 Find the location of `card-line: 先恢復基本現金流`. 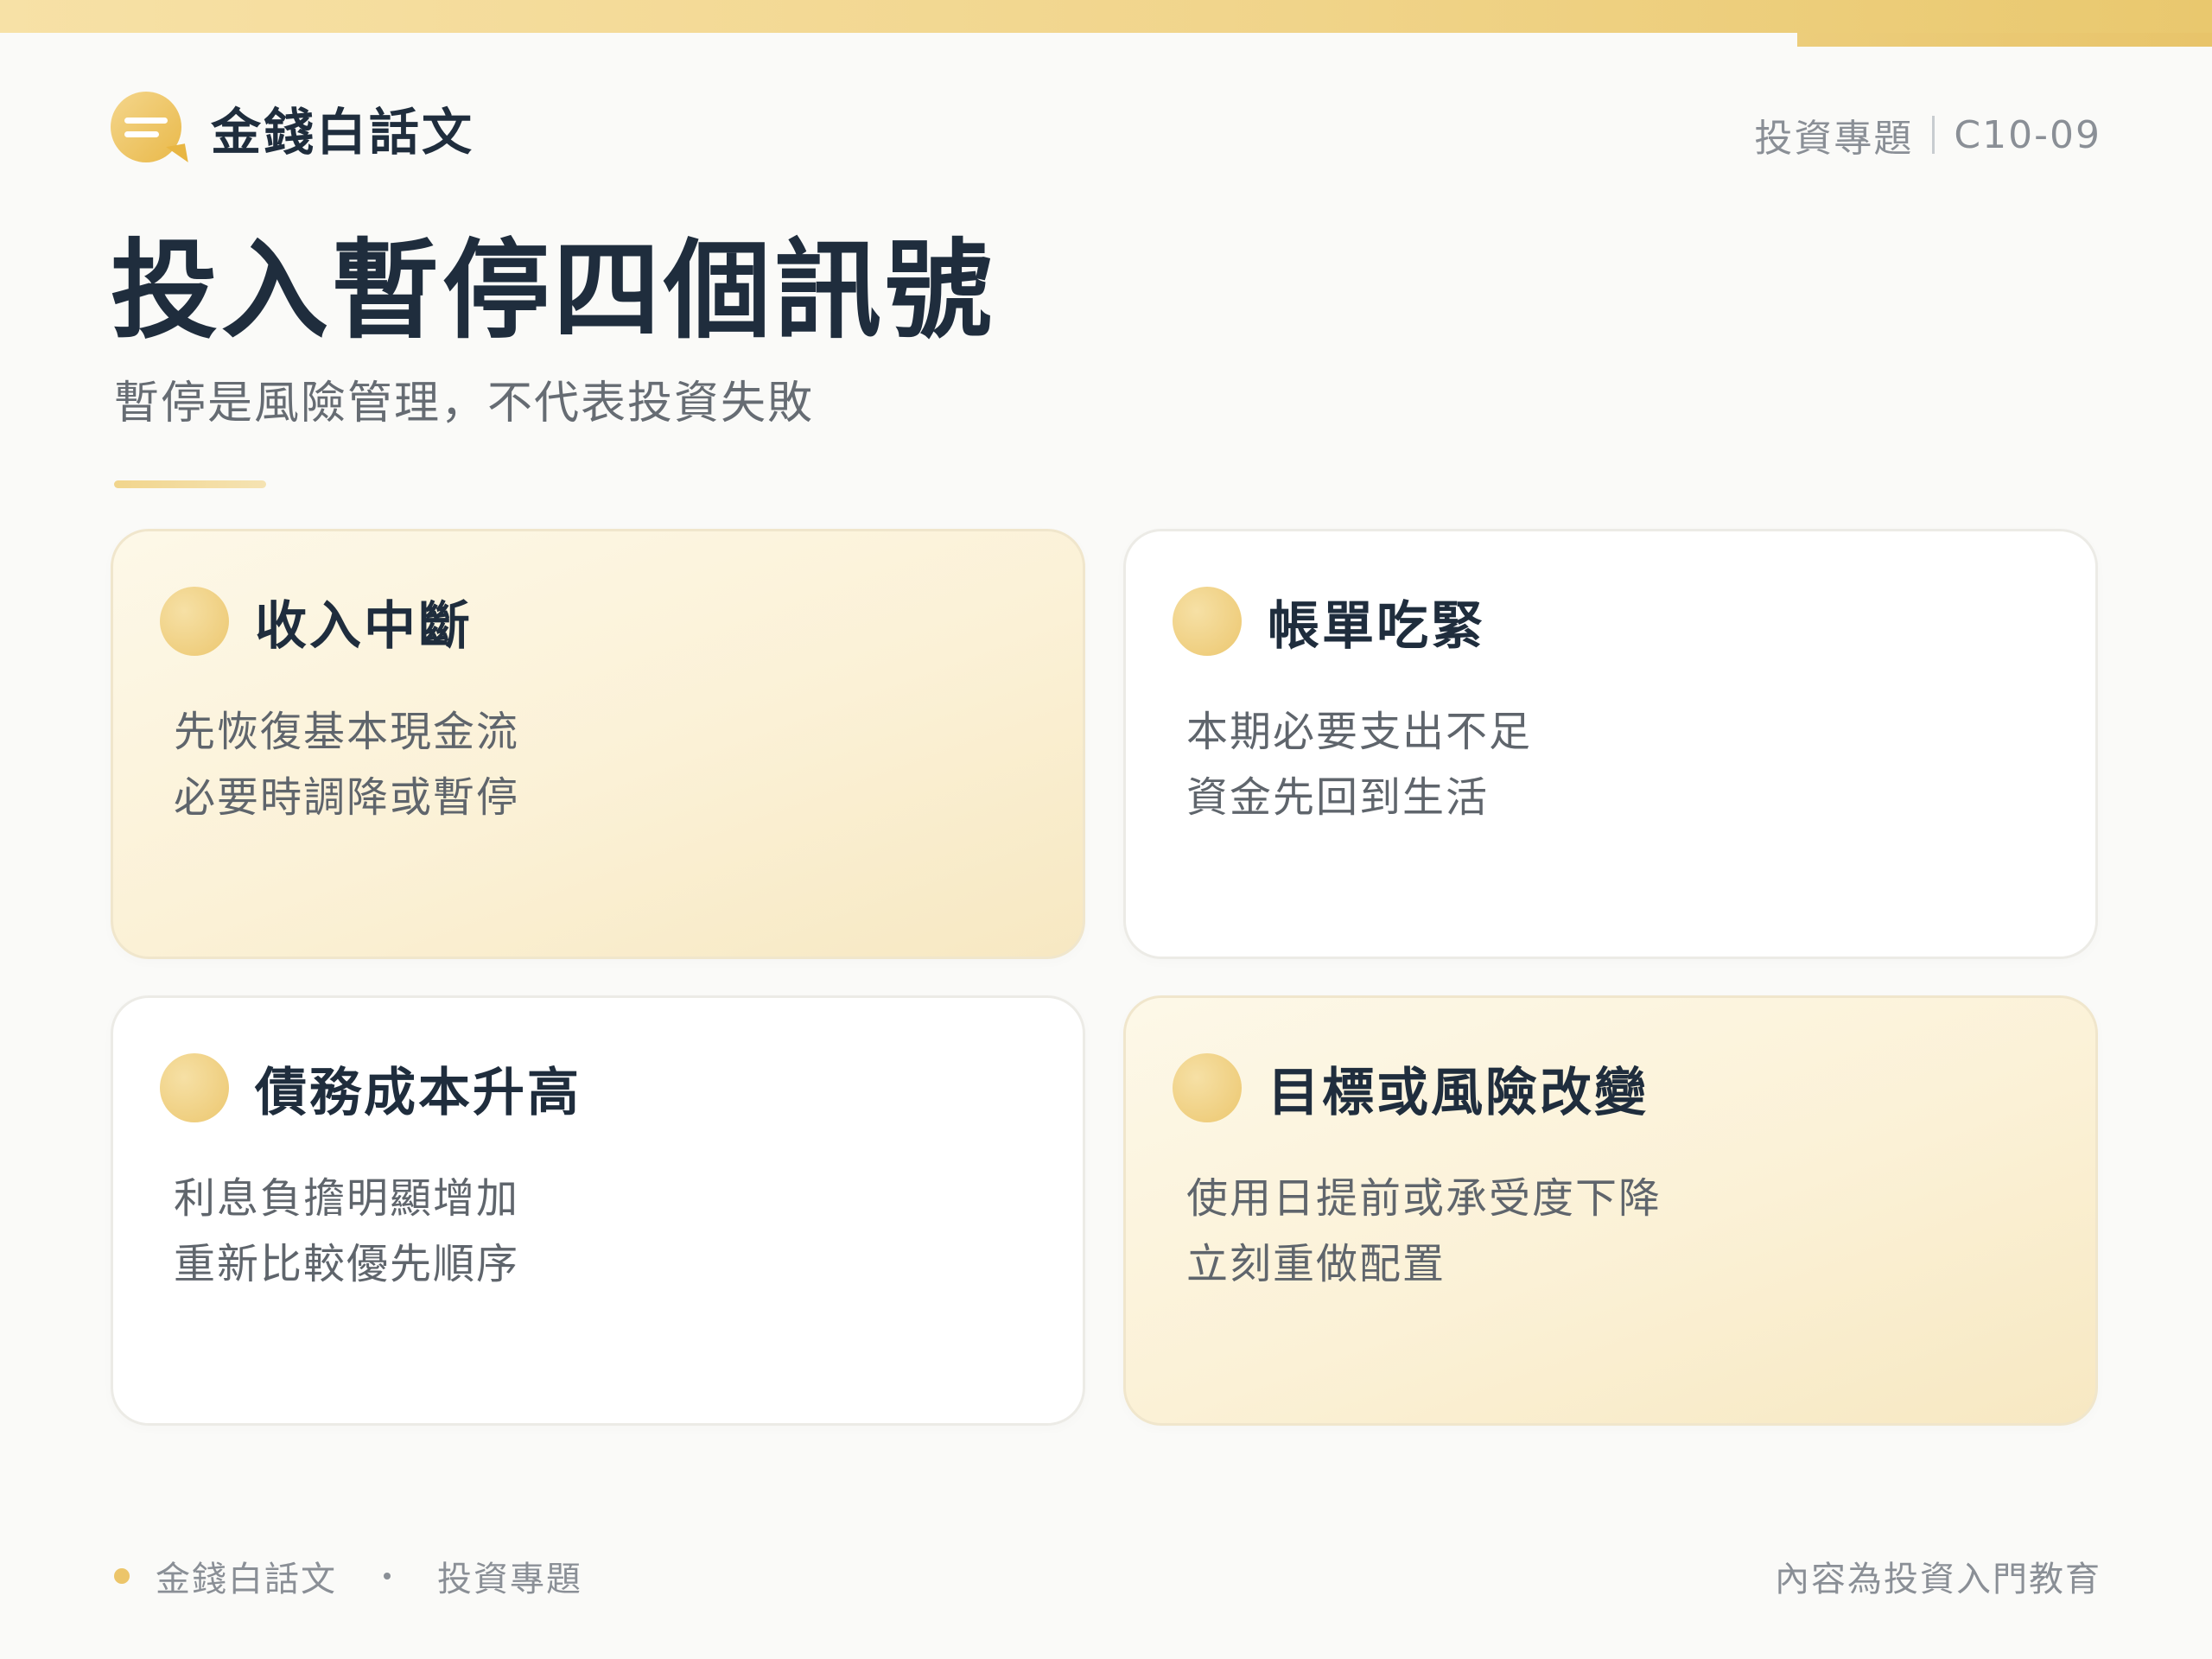

card-line: 先恢復基本現金流 is located at coordinates (347, 732).